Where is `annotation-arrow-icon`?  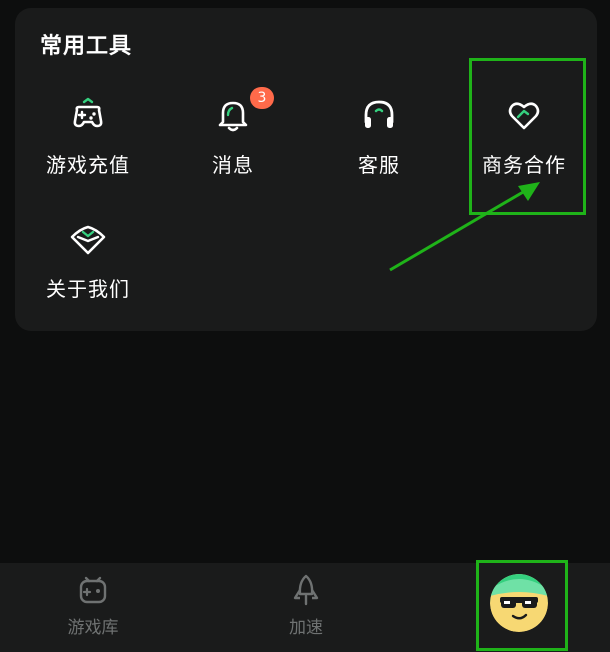 annotation-arrow-icon is located at coordinates (464, 227).